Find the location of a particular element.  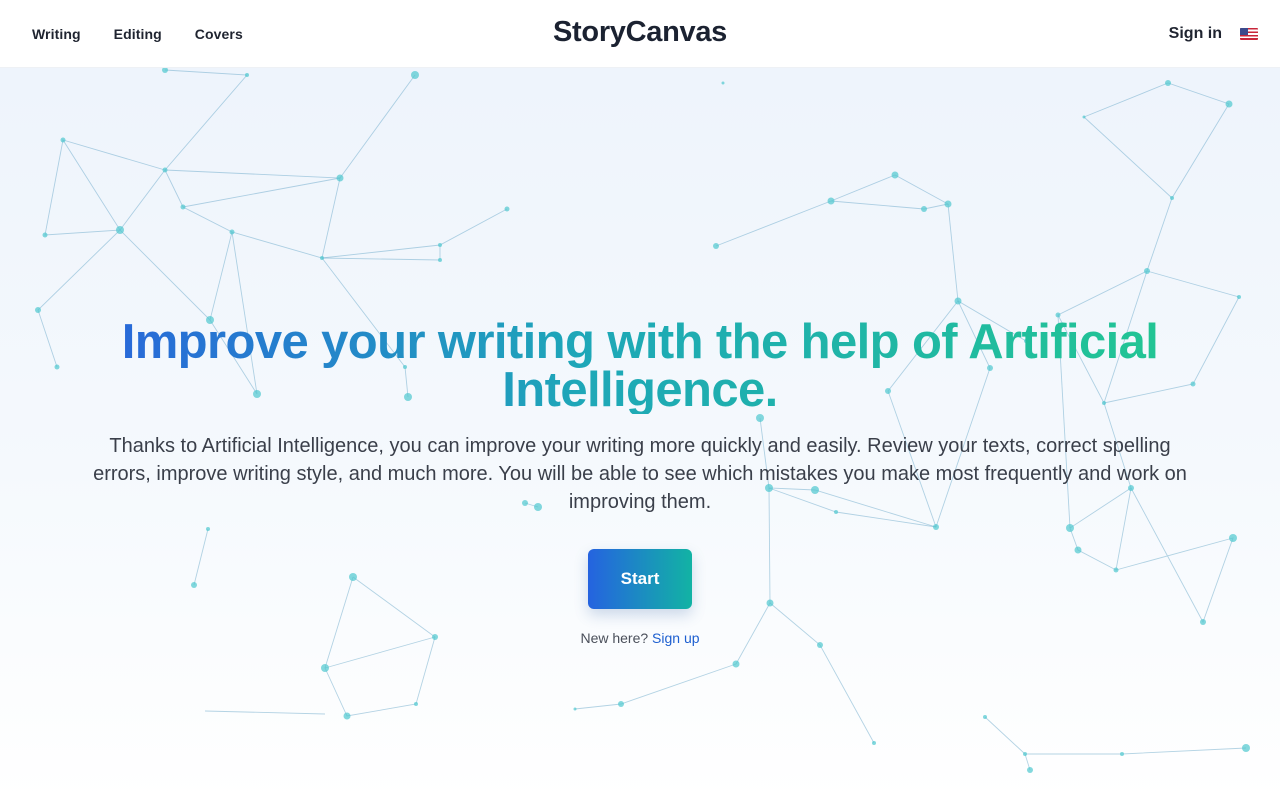

primary-nav: Writing Editing Covers is located at coordinates (154, 34).